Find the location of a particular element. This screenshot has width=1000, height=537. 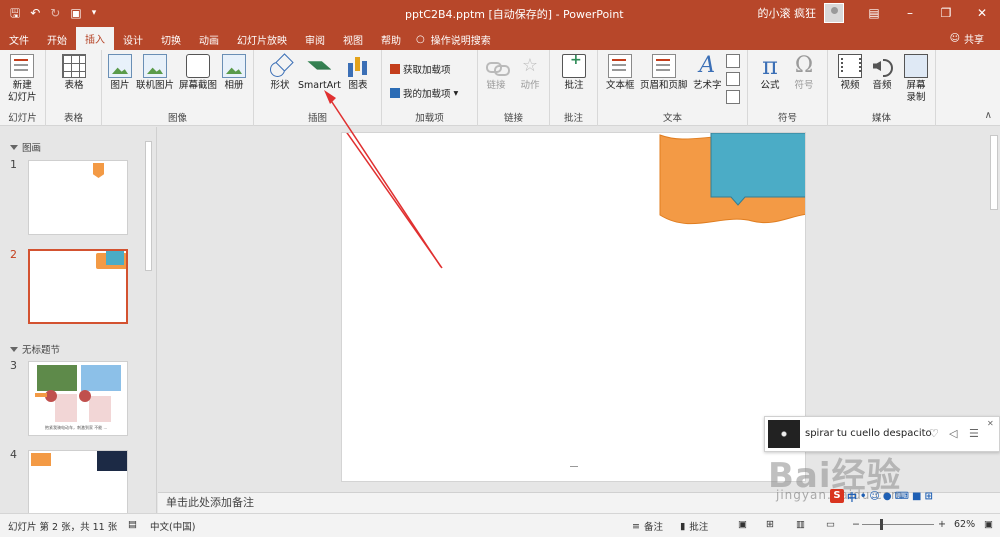

ime-language: 中 is located at coordinates (852, 496).